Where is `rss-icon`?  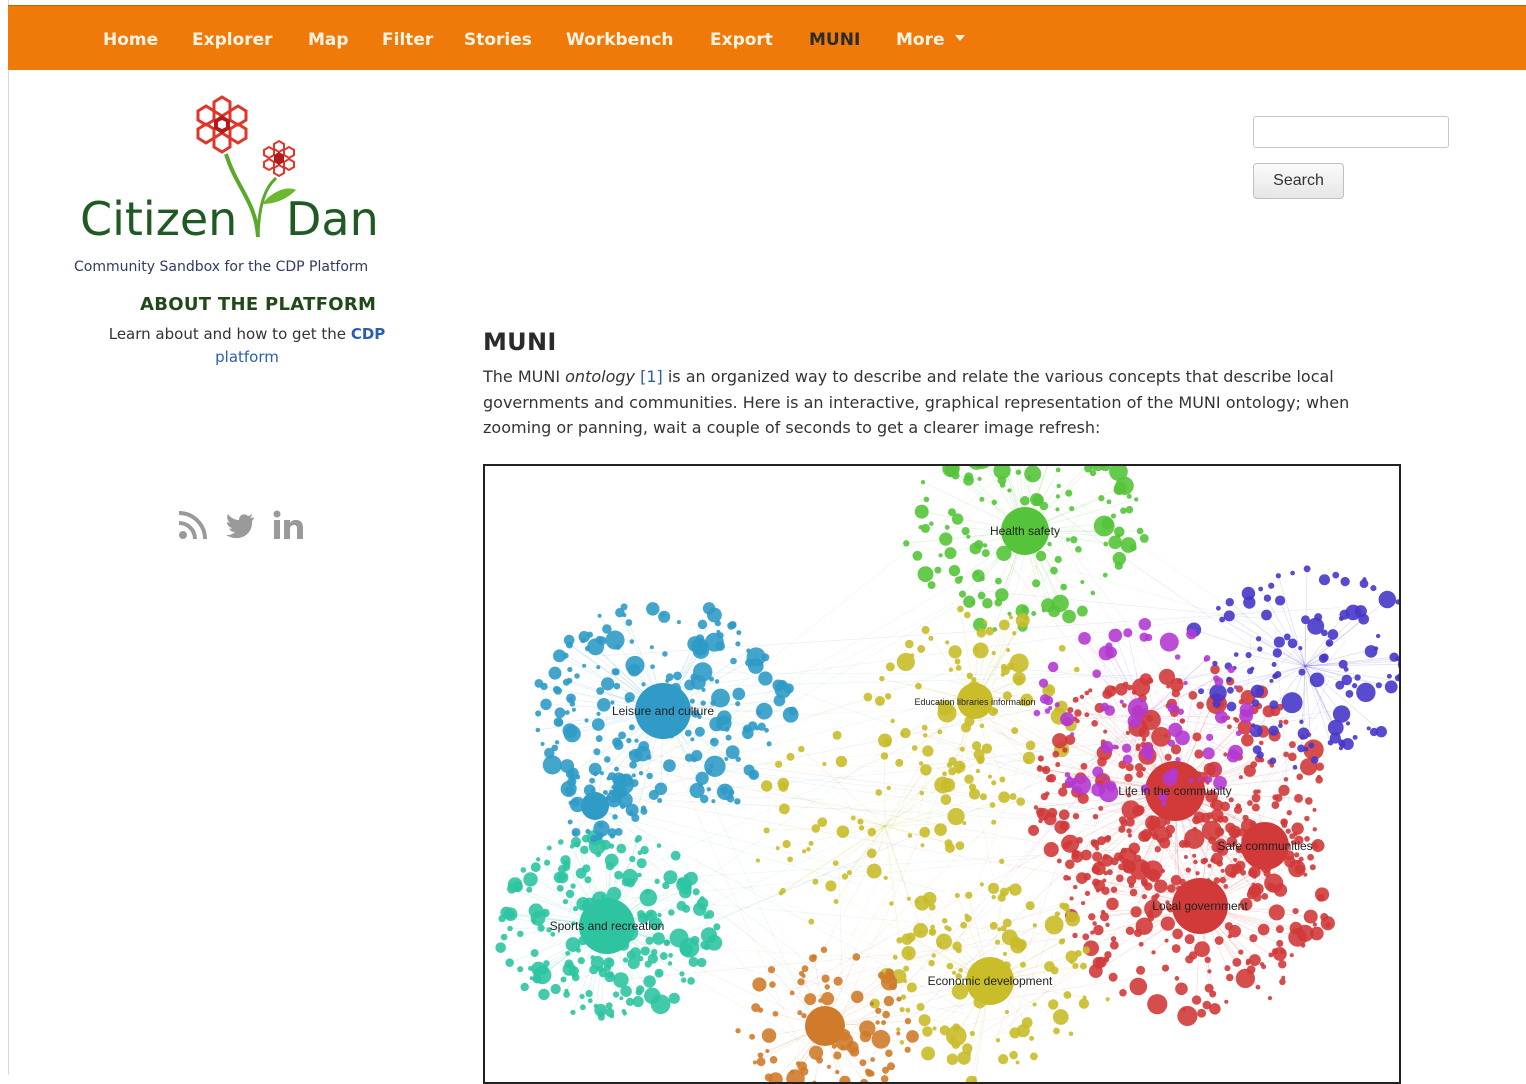
rss-icon is located at coordinates (193, 527).